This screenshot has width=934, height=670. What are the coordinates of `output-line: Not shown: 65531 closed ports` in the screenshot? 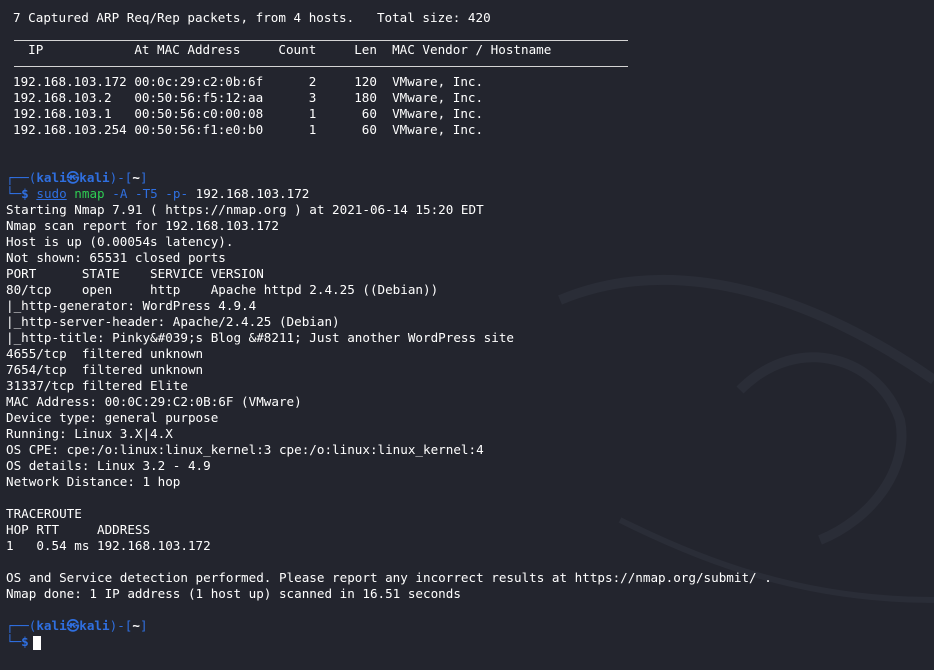 It's located at (116, 257).